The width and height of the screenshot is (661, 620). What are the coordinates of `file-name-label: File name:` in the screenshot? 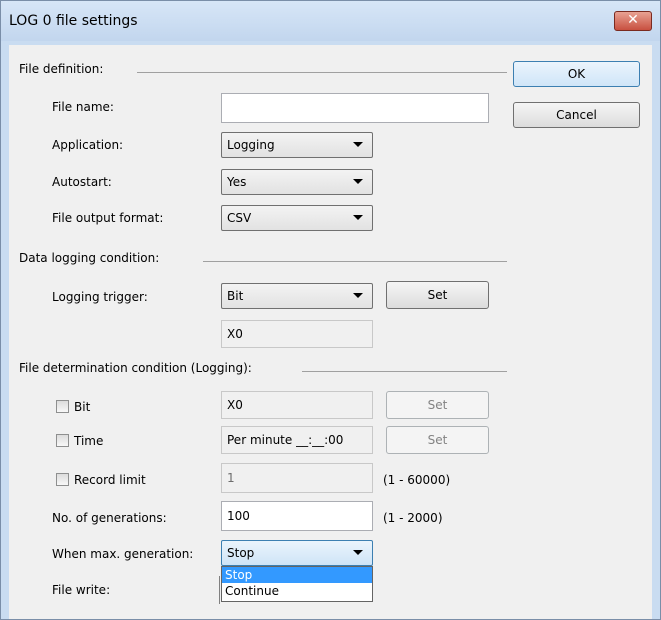 It's located at (83, 107).